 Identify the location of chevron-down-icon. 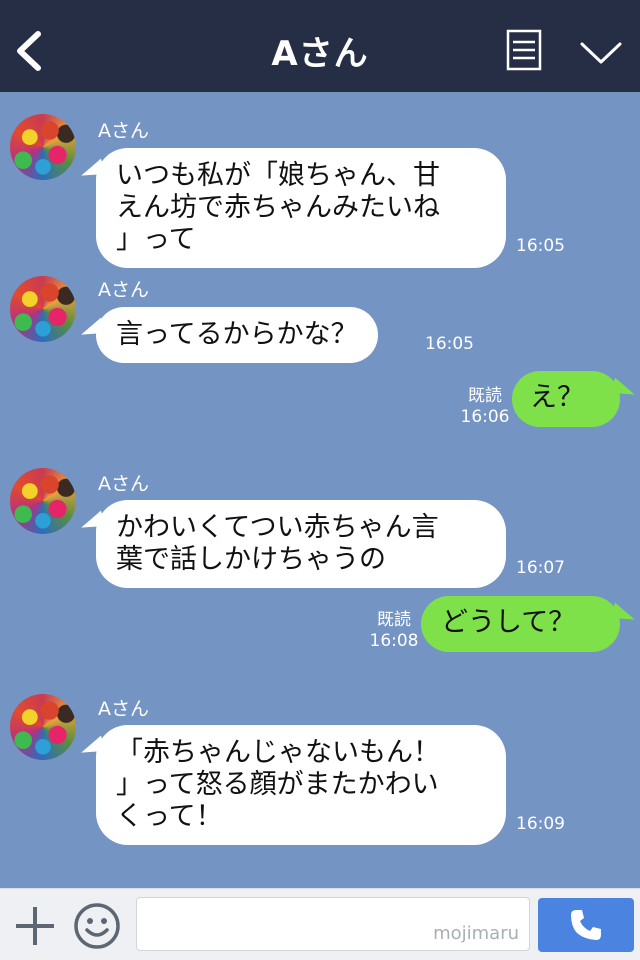
(601, 53).